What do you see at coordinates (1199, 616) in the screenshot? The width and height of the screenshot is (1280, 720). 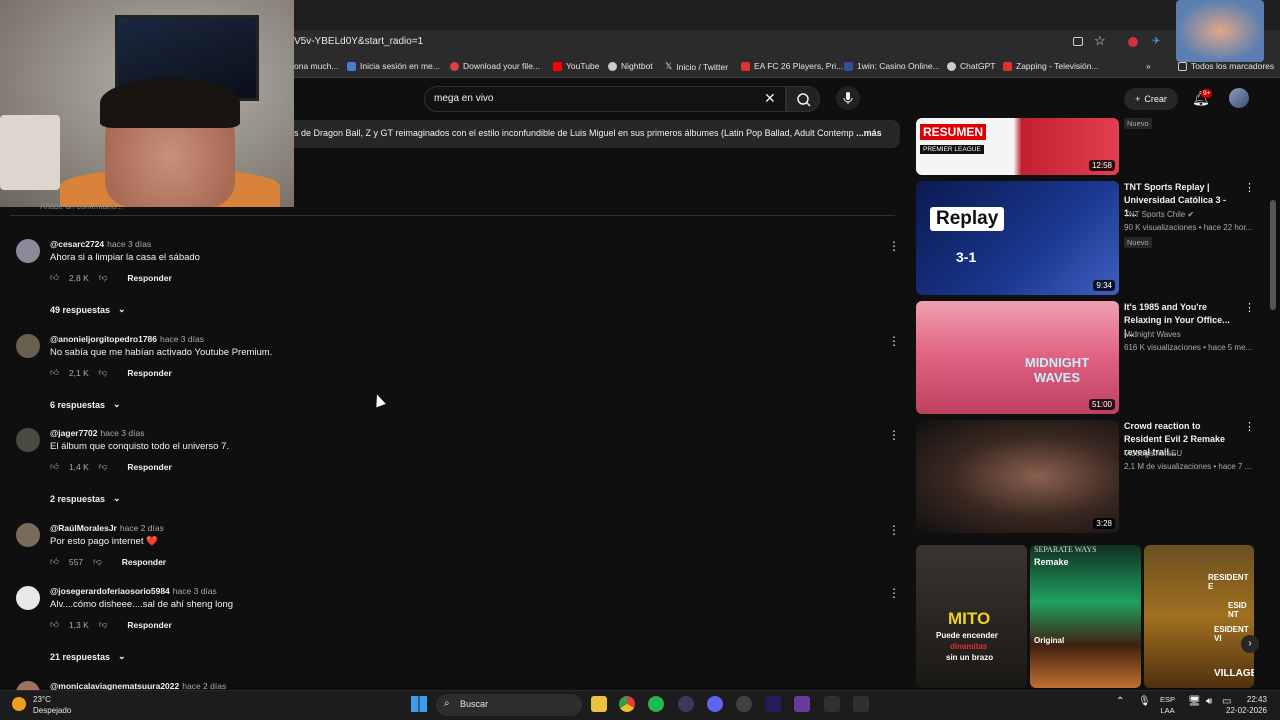 I see `shelf-card-resident-evil: RESIDENT E ESID NT ESIDENT VI VILLAGE` at bounding box center [1199, 616].